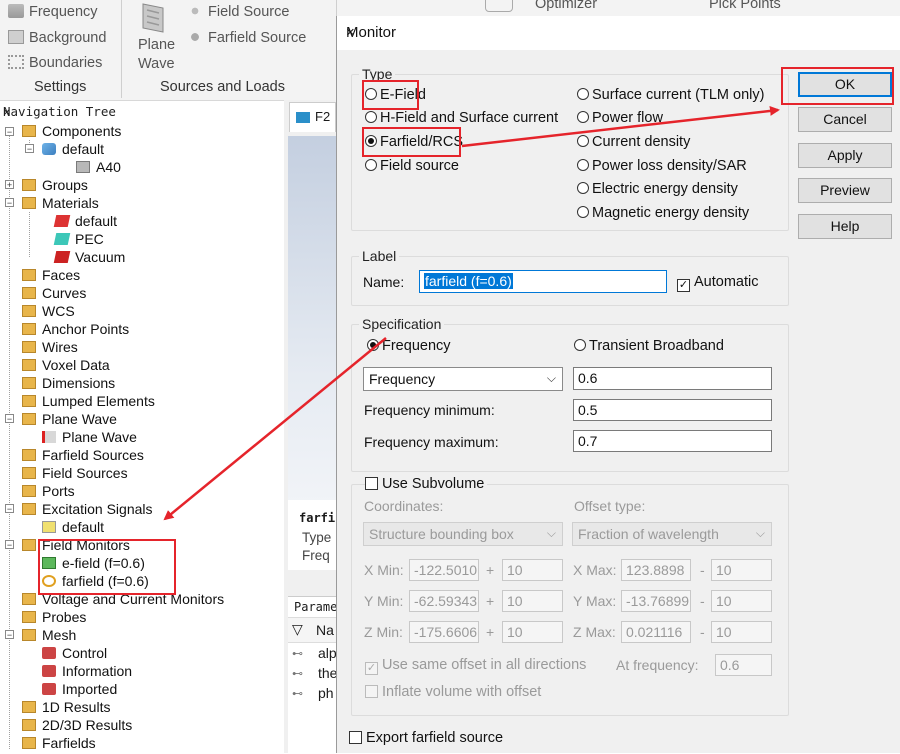 The height and width of the screenshot is (754, 900). Describe the element at coordinates (87, 671) in the screenshot. I see `tree-item-mesh-information: Information` at that location.